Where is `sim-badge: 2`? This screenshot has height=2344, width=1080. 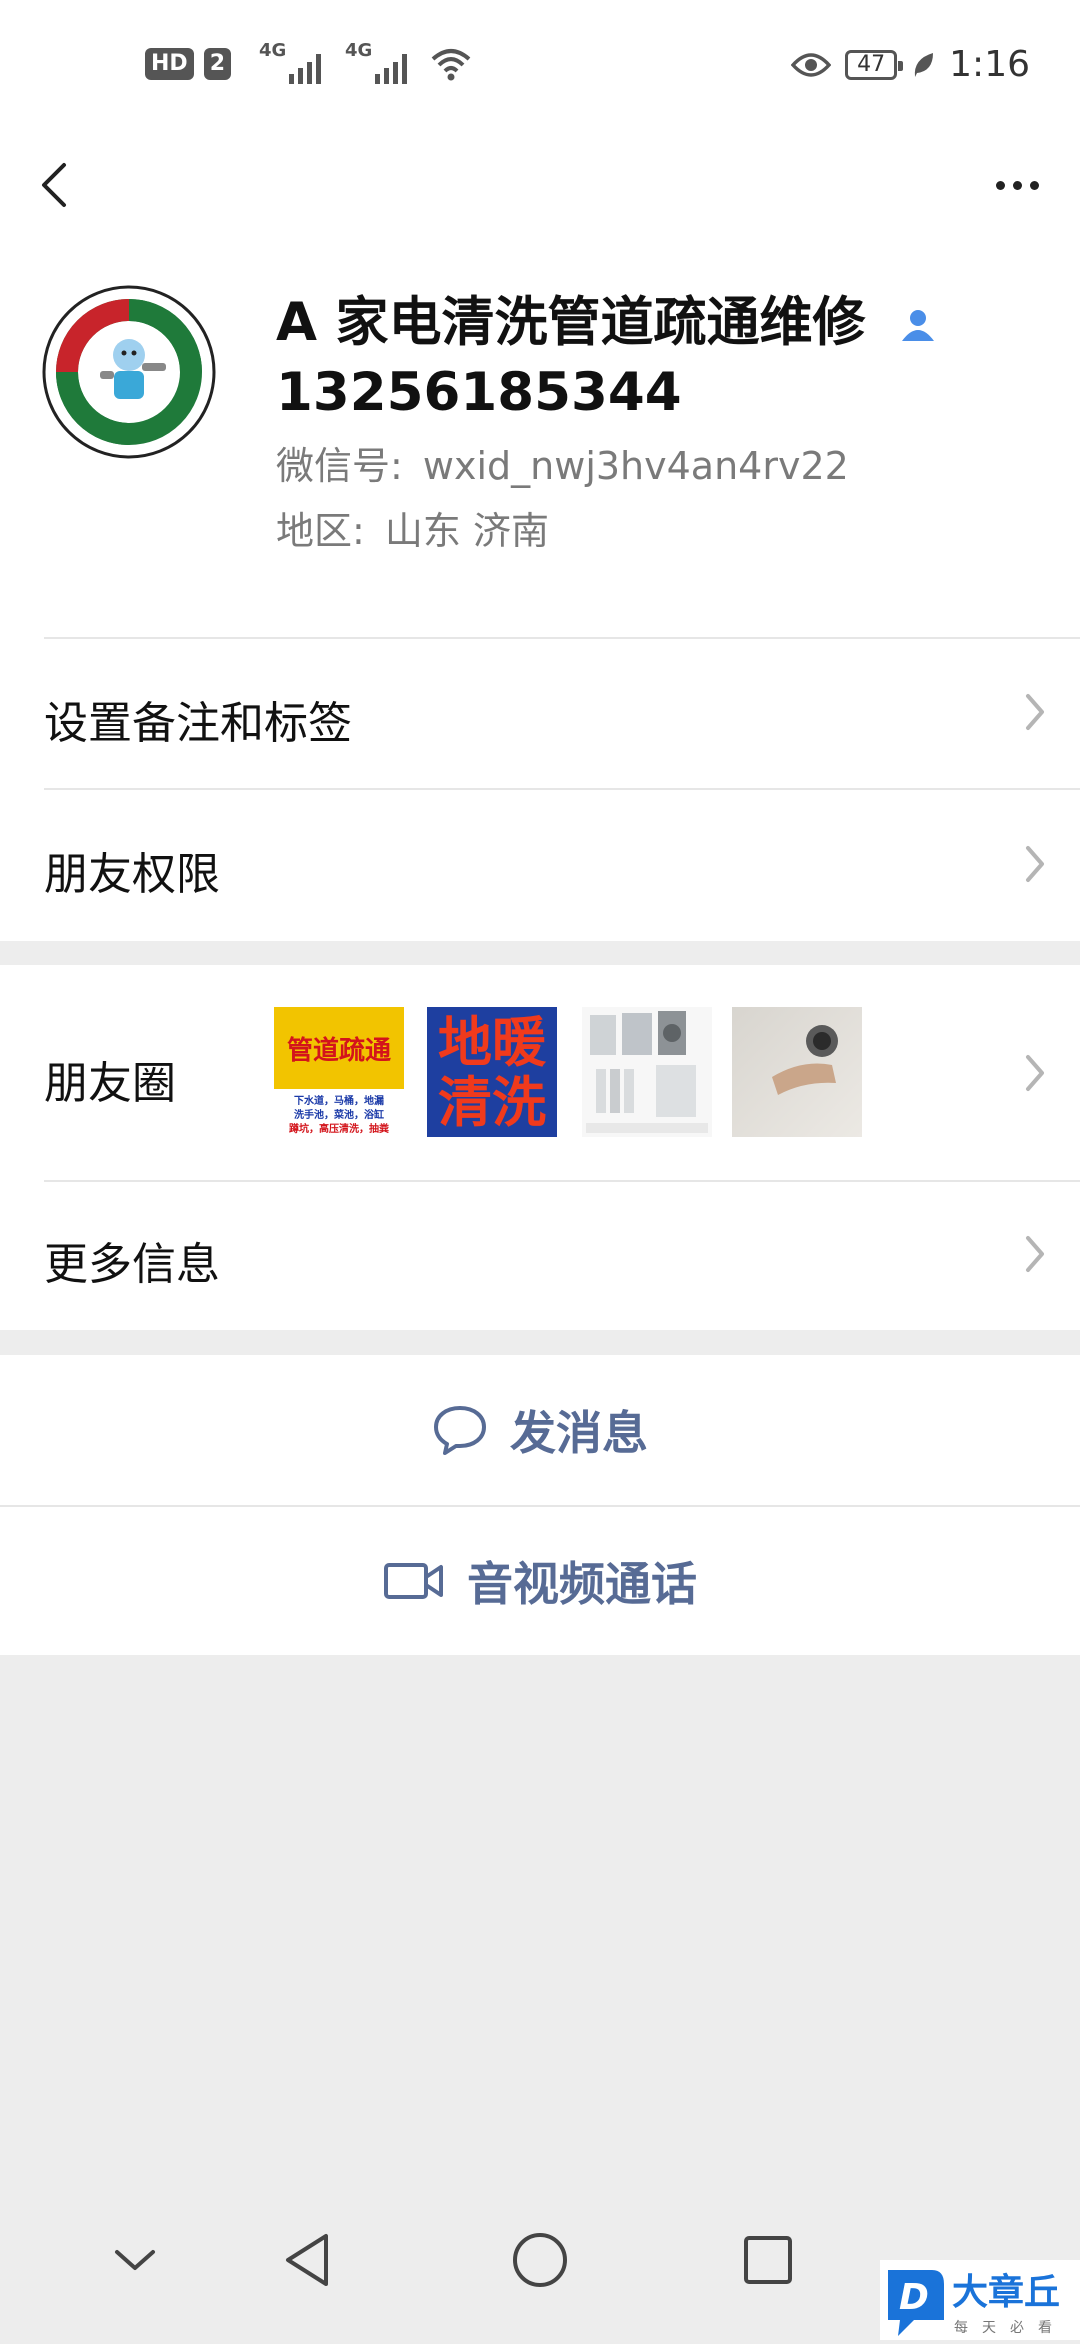 sim-badge: 2 is located at coordinates (217, 64).